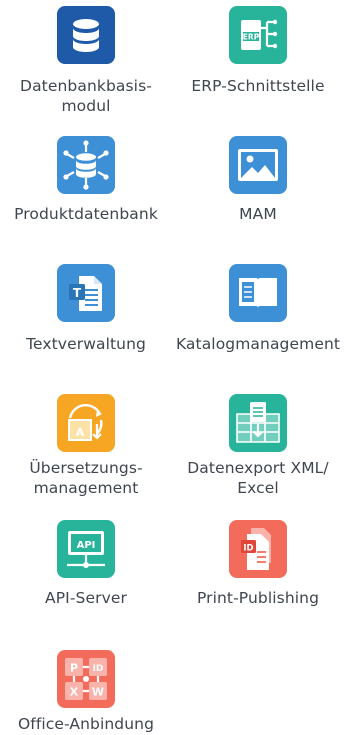 This screenshot has width=344, height=735. What do you see at coordinates (258, 293) in the screenshot?
I see `catalog-book-icon` at bounding box center [258, 293].